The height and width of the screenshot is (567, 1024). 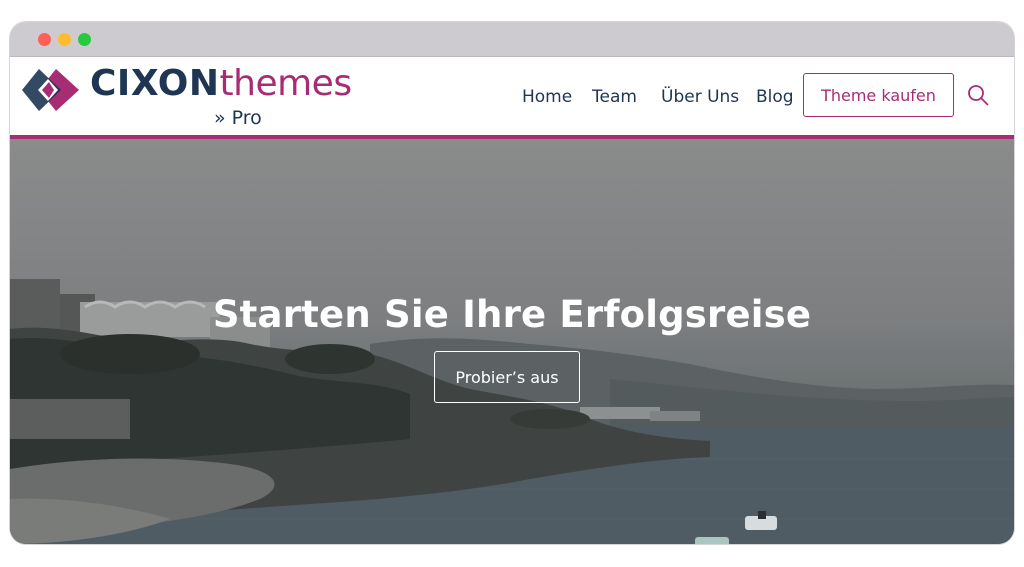 I want to click on minimize-window-dot, so click(x=64, y=39).